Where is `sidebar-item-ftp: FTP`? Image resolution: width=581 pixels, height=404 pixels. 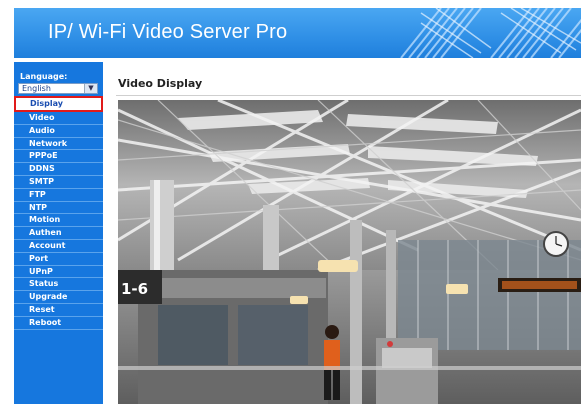
sidebar-item-ftp: FTP is located at coordinates (58, 195).